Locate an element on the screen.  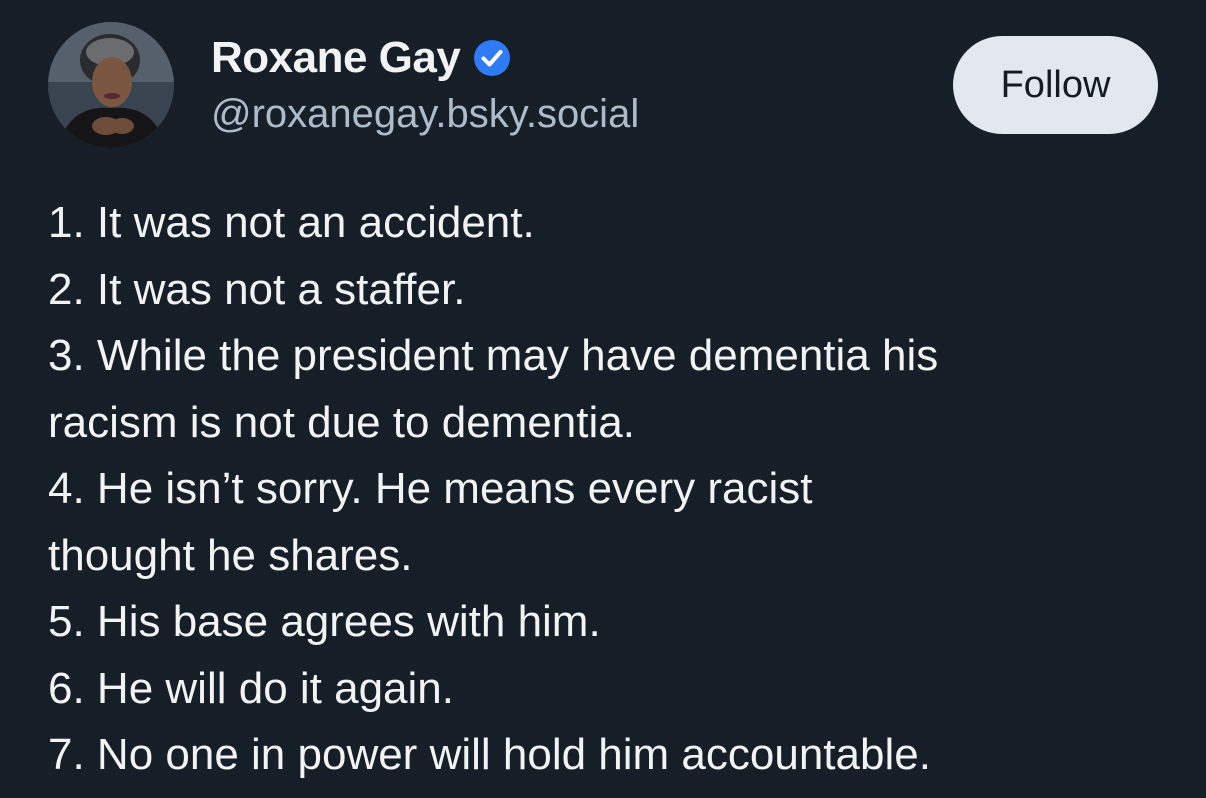
follow-button: Follow is located at coordinates (1055, 85).